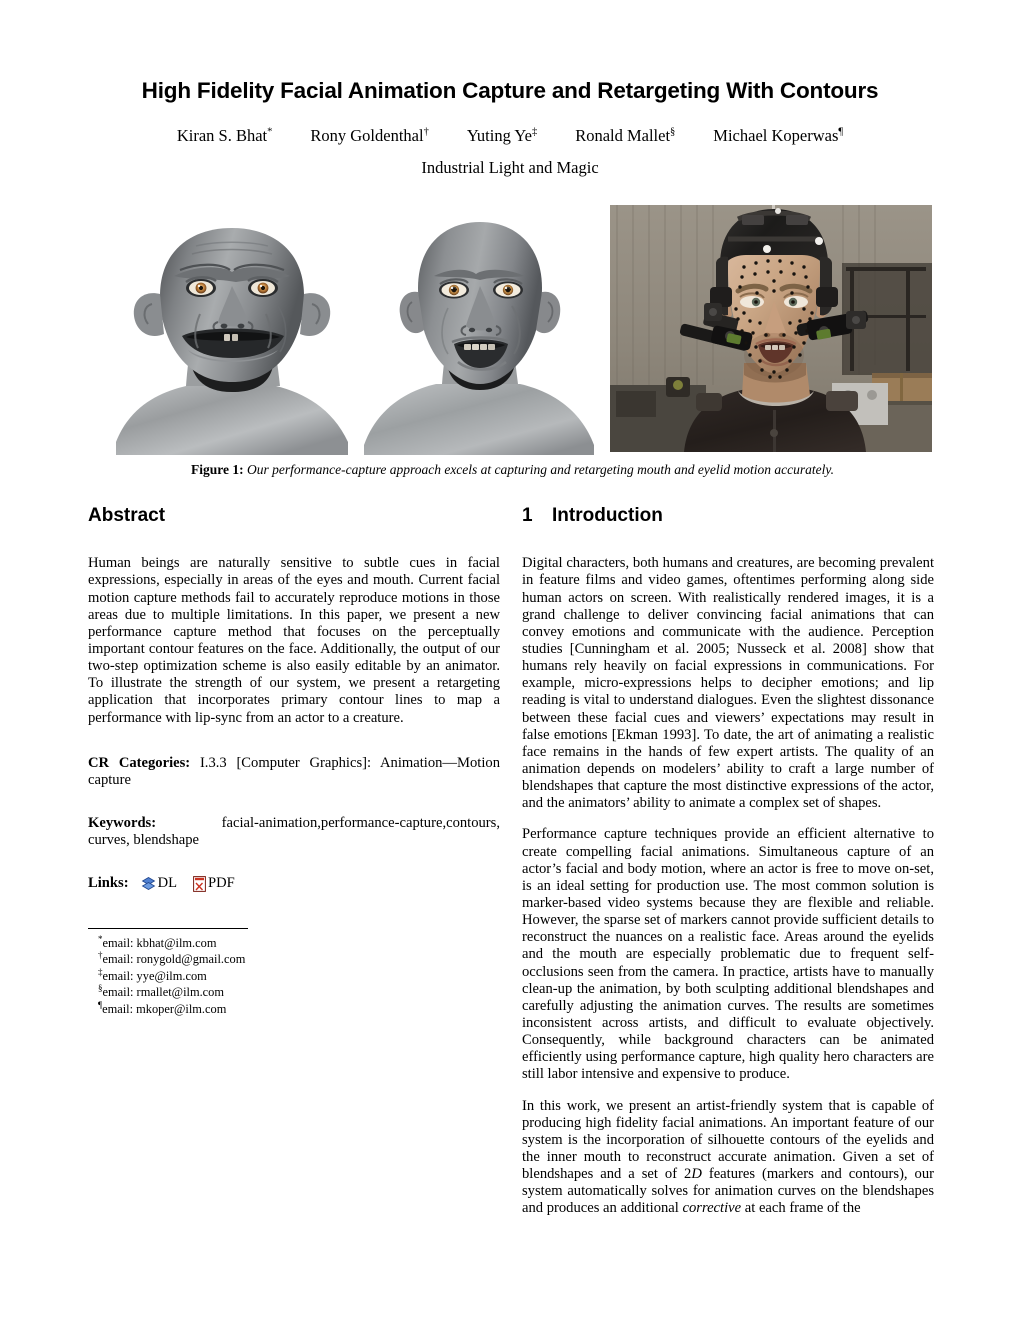 Image resolution: width=1020 pixels, height=1320 pixels. What do you see at coordinates (108, 883) in the screenshot?
I see `links-label: Links:` at bounding box center [108, 883].